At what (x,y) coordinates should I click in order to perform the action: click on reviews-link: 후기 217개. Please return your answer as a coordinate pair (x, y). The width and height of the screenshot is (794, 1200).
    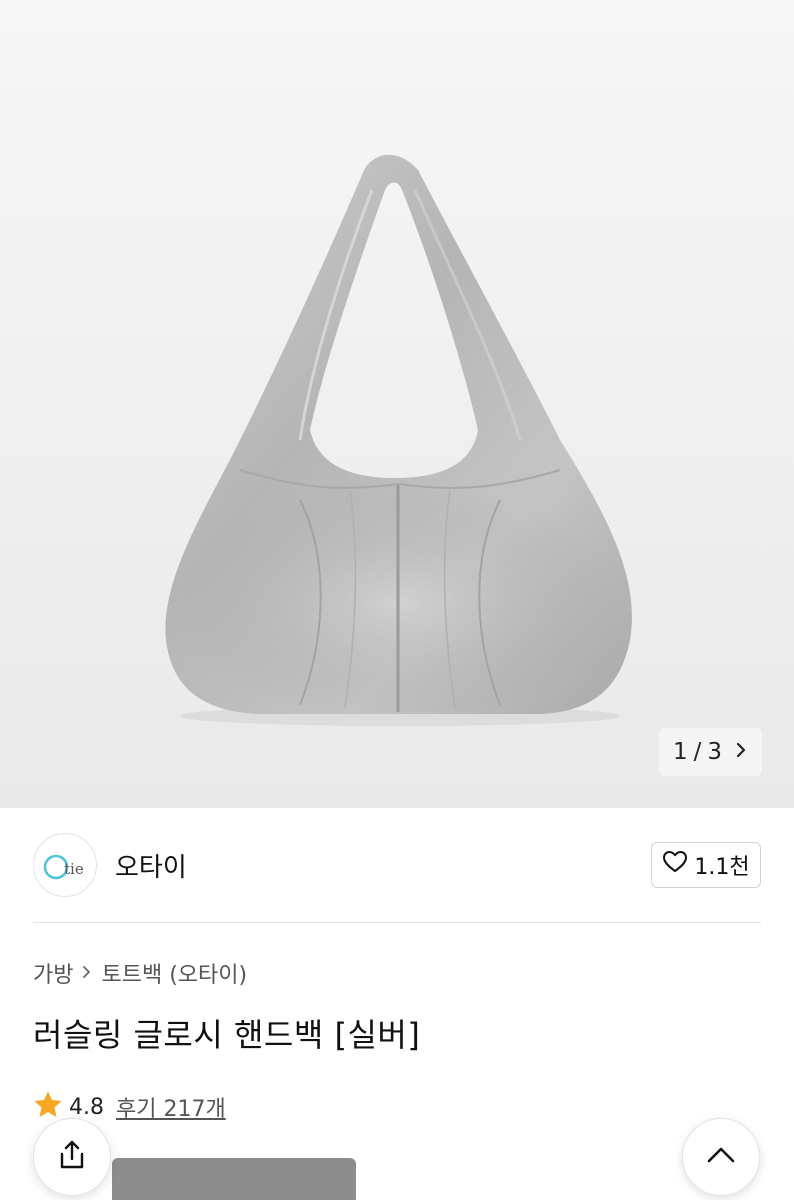
    Looking at the image, I should click on (171, 1107).